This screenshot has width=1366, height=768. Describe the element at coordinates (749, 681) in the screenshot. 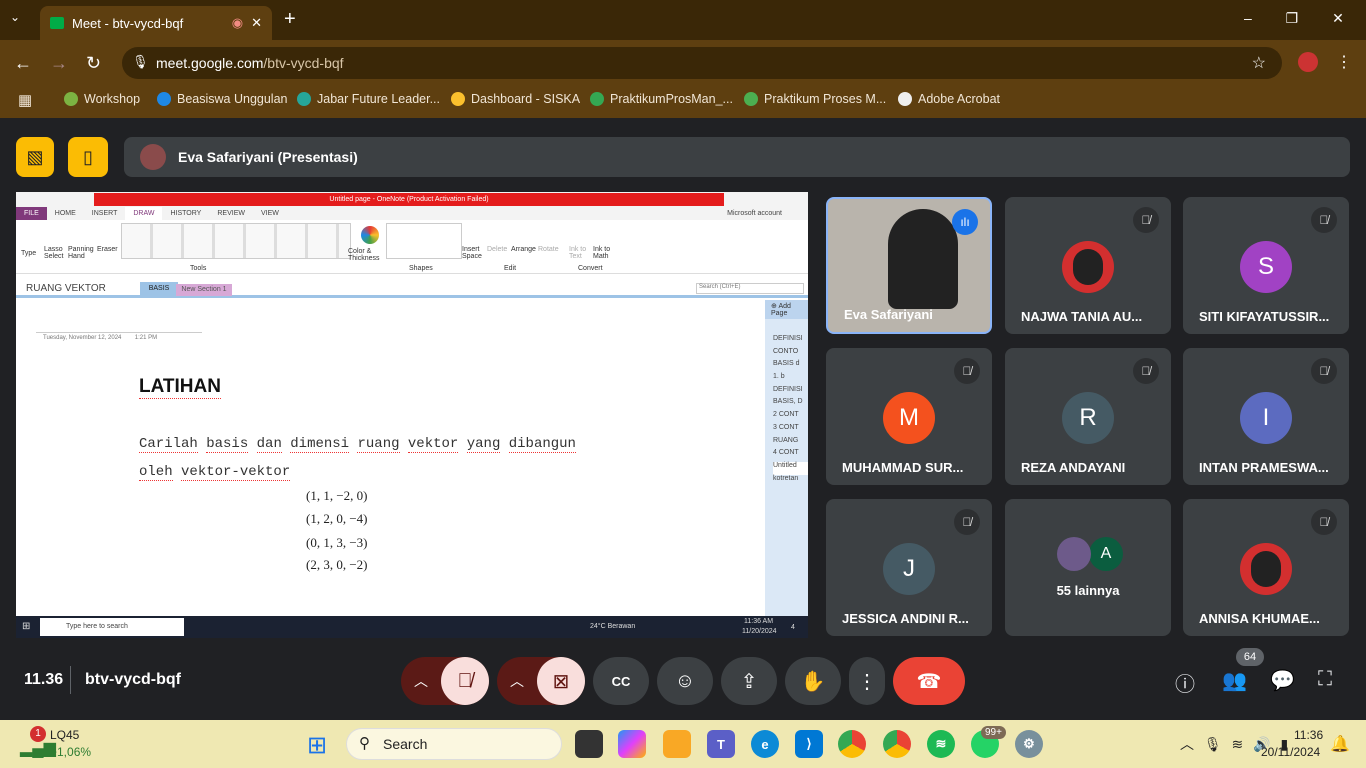

I see `present-button: ⇪` at that location.